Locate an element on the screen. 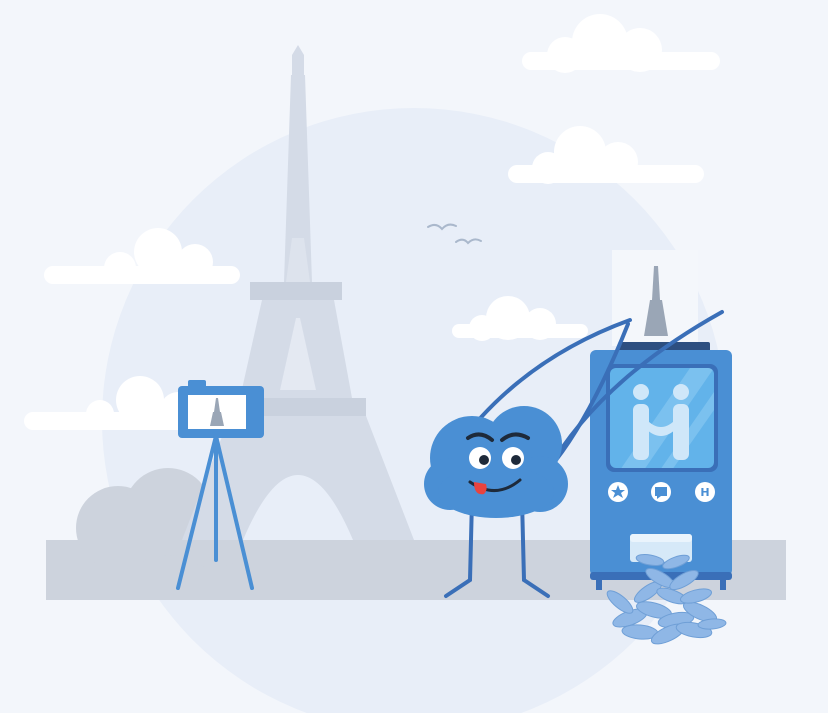 The image size is (828, 713). hotel-icon: H is located at coordinates (704, 492).